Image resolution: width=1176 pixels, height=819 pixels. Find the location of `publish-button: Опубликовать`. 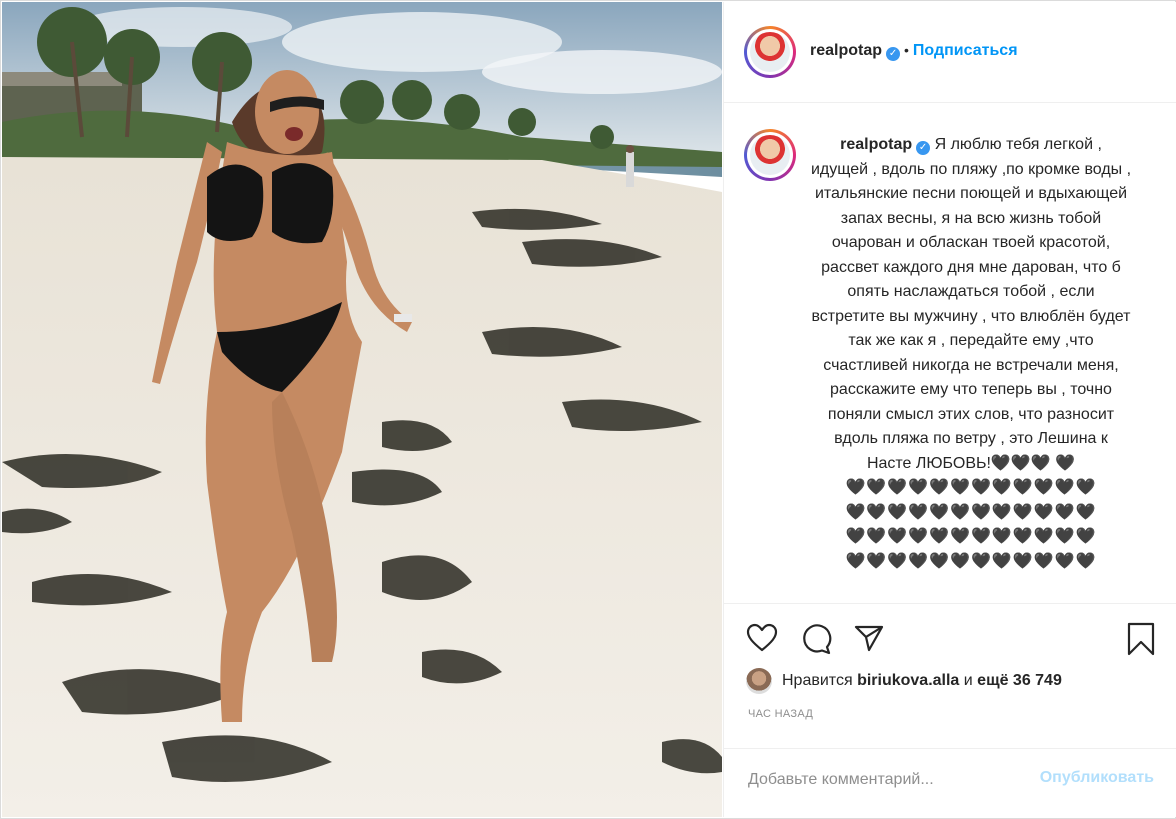

publish-button: Опубликовать is located at coordinates (1097, 778).